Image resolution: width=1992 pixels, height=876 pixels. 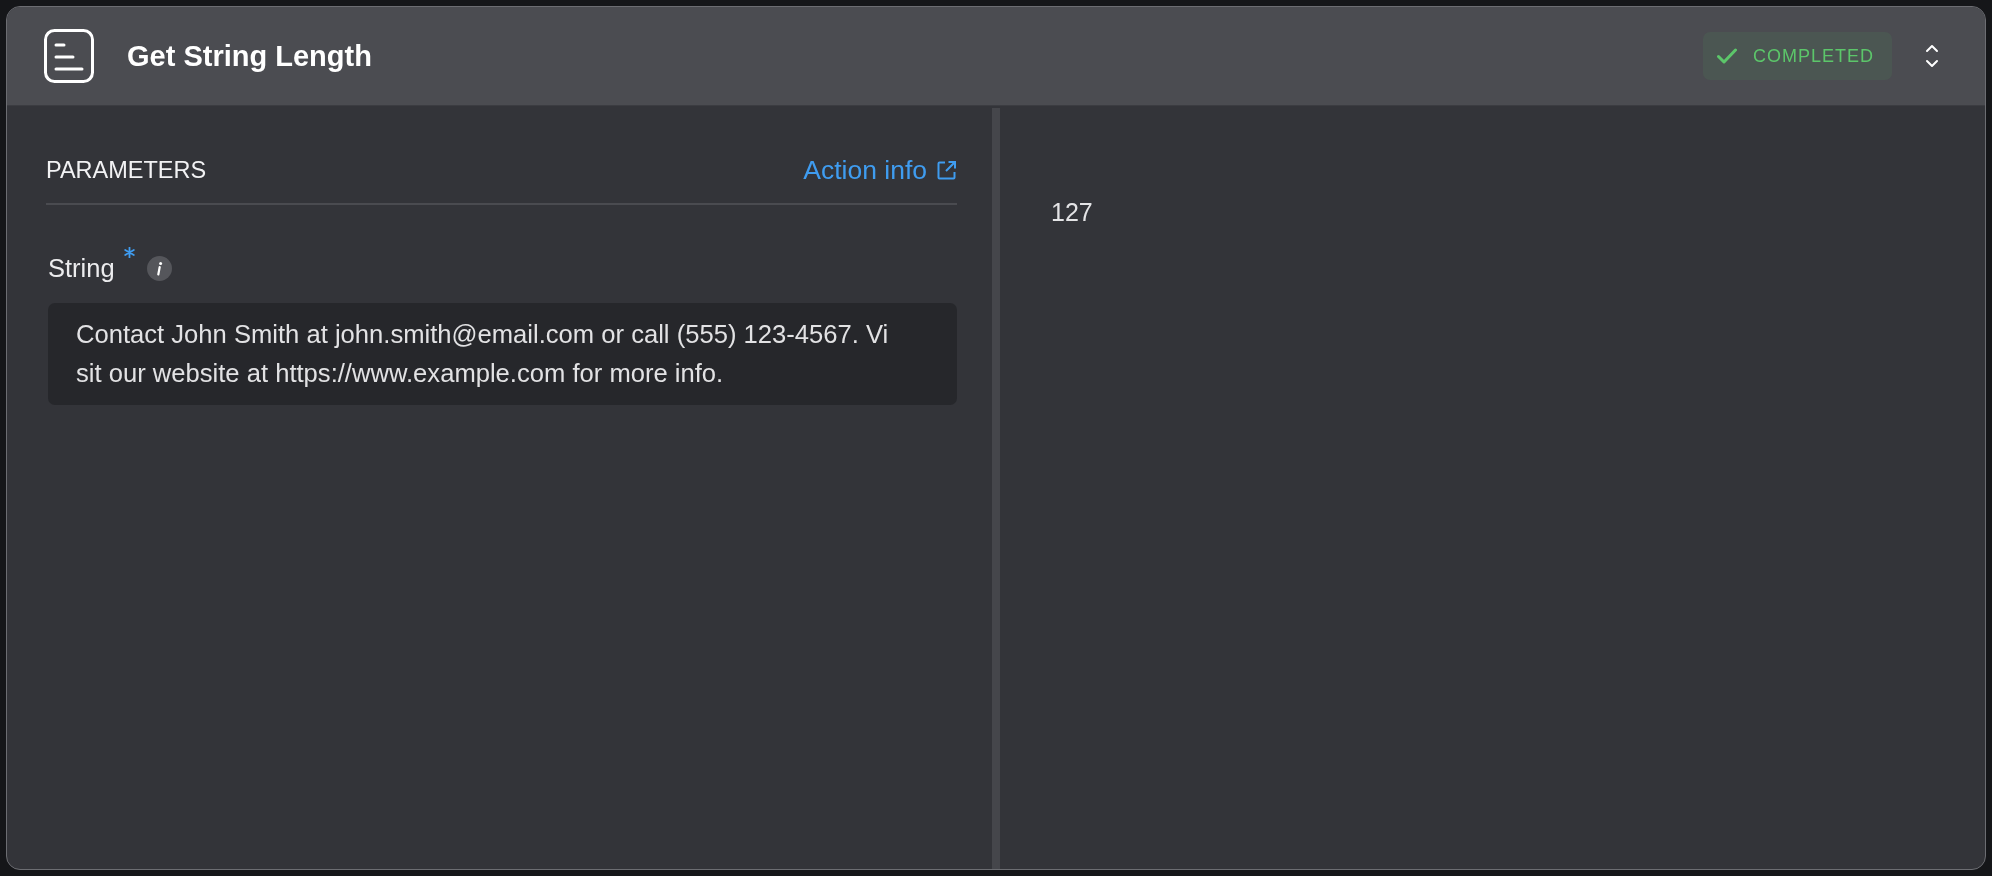 I want to click on output-value: 127, so click(x=1072, y=212).